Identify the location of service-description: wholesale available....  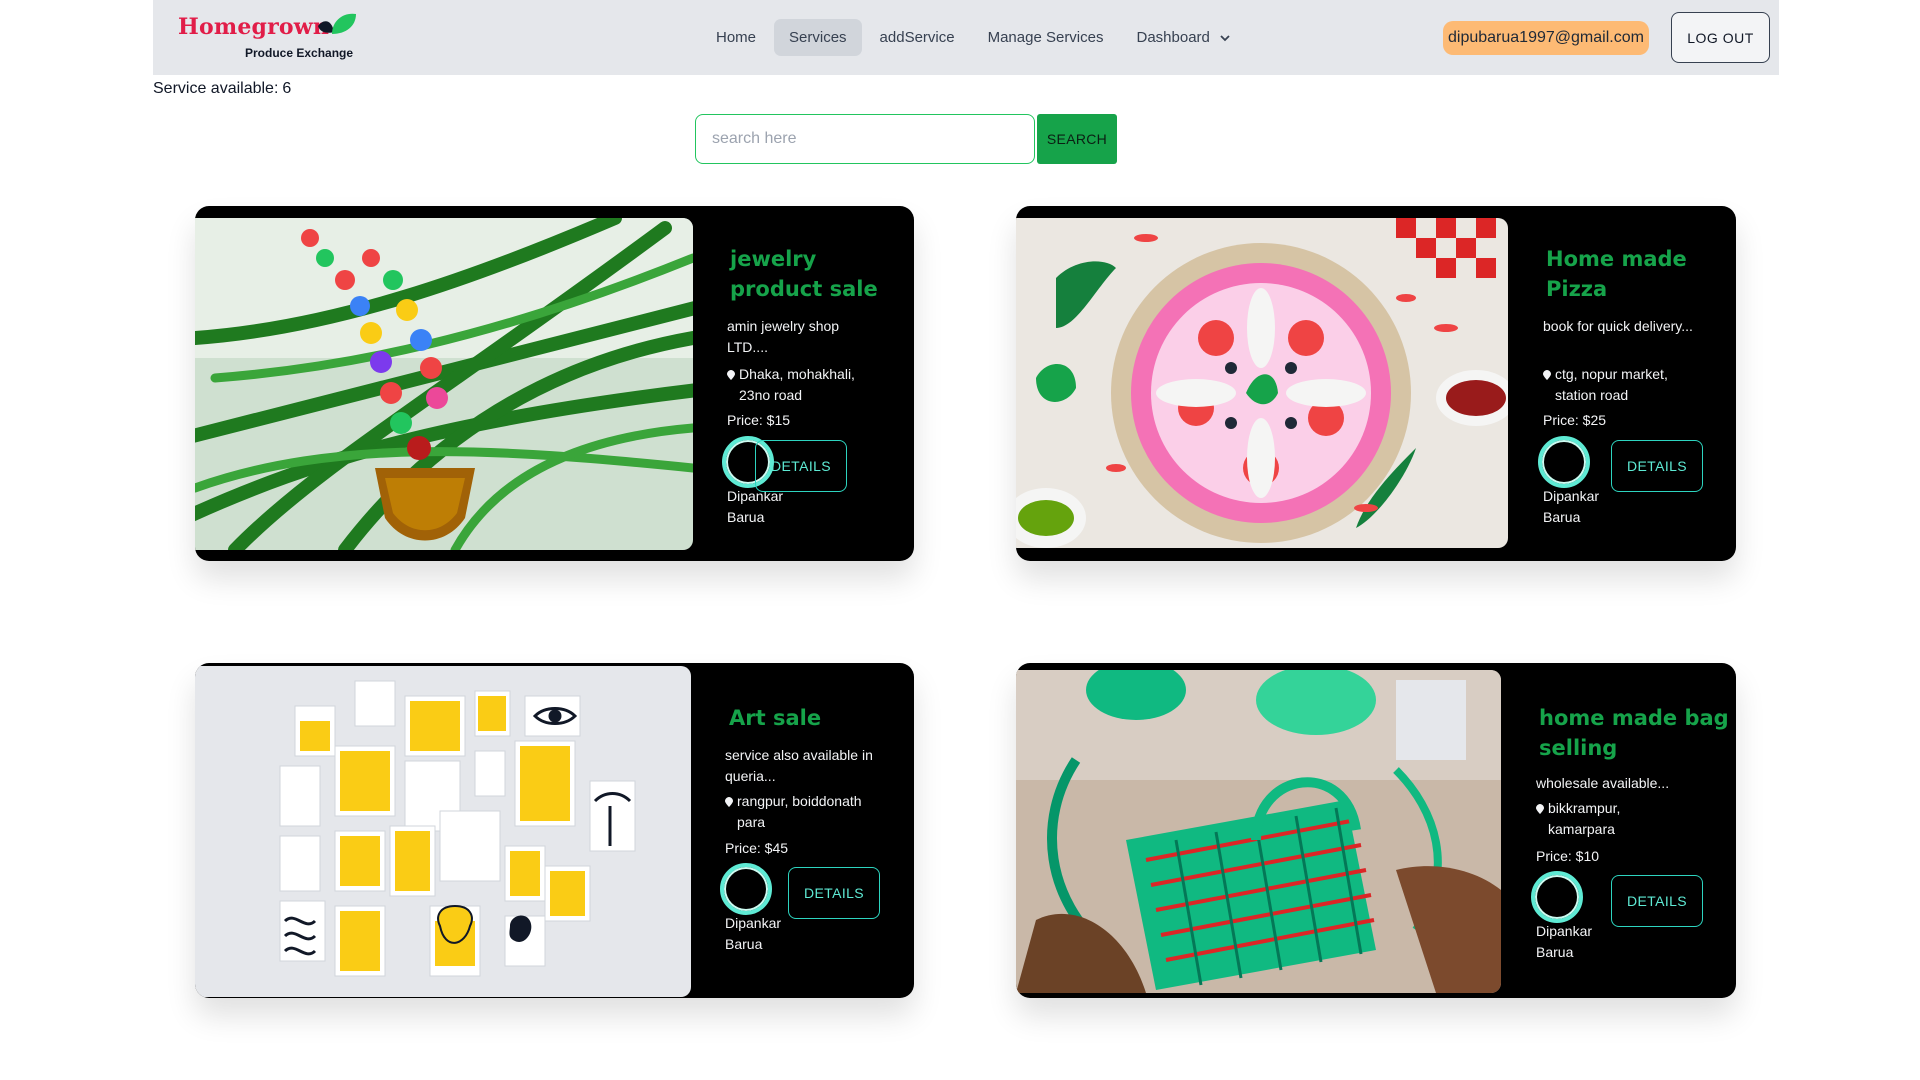
(1603, 783).